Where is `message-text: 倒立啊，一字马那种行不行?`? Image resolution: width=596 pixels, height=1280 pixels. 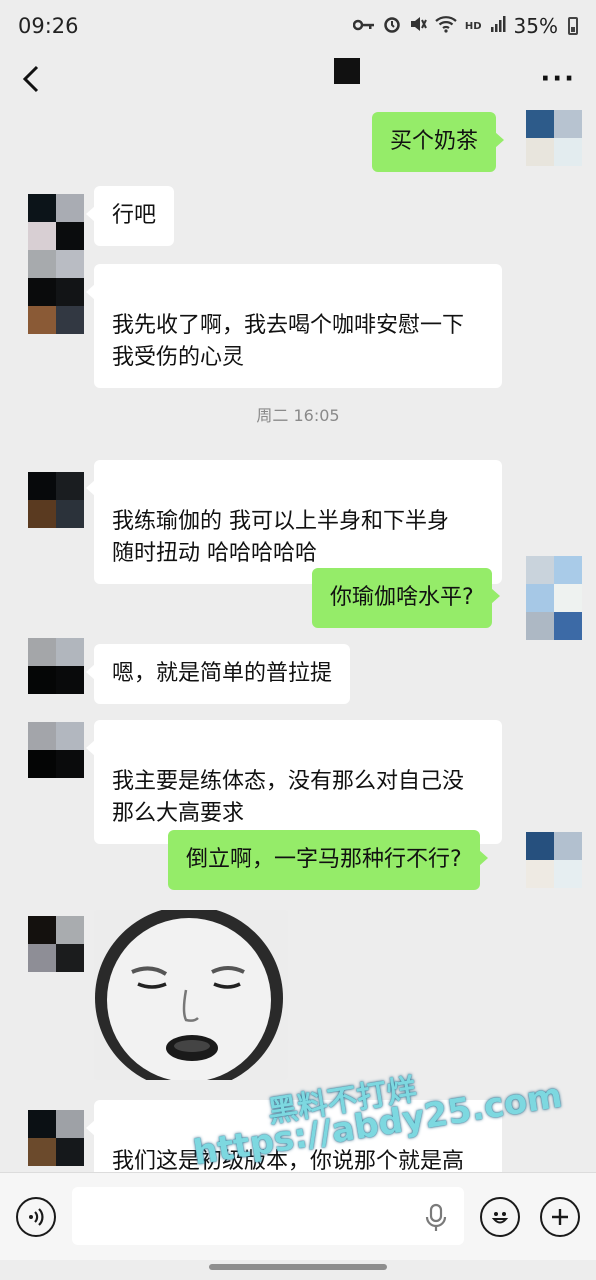 message-text: 倒立啊，一字马那种行不行? is located at coordinates (324, 859).